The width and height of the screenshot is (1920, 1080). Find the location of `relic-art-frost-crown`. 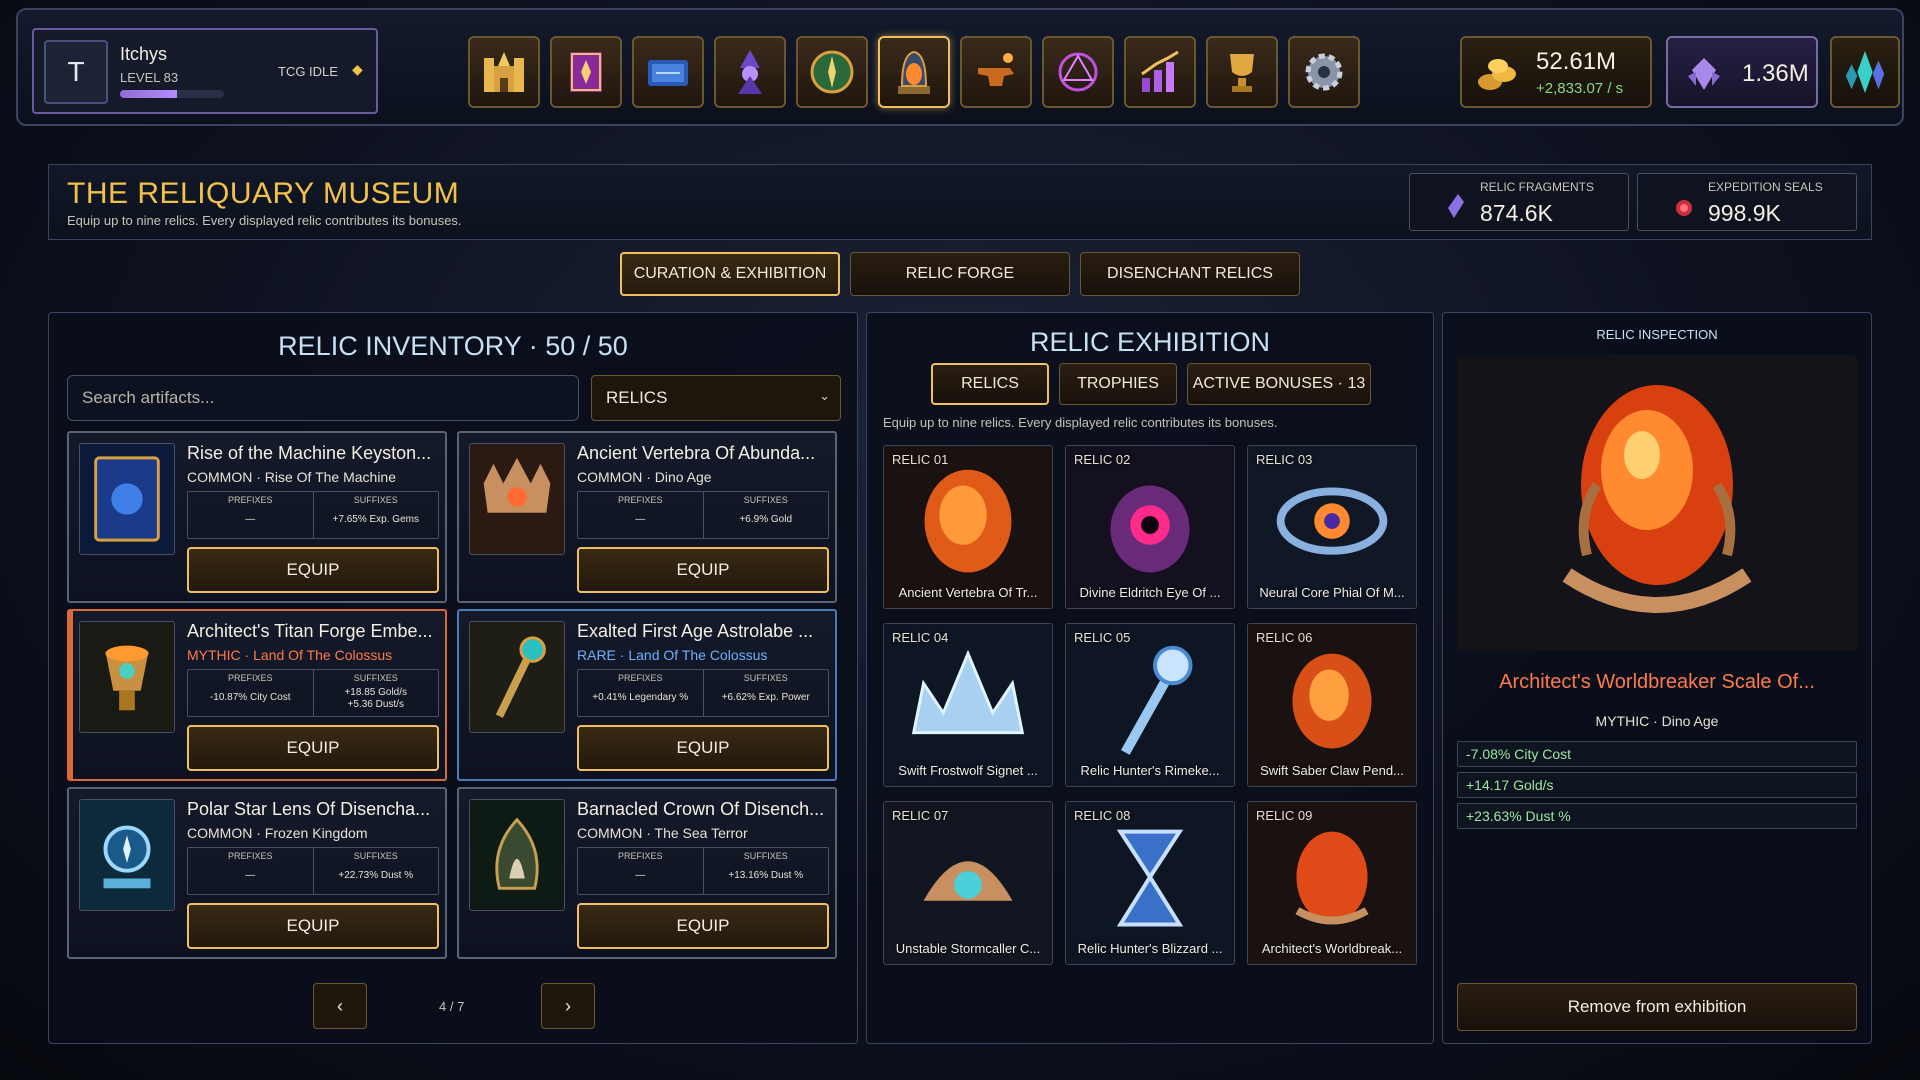

relic-art-frost-crown is located at coordinates (968, 705).